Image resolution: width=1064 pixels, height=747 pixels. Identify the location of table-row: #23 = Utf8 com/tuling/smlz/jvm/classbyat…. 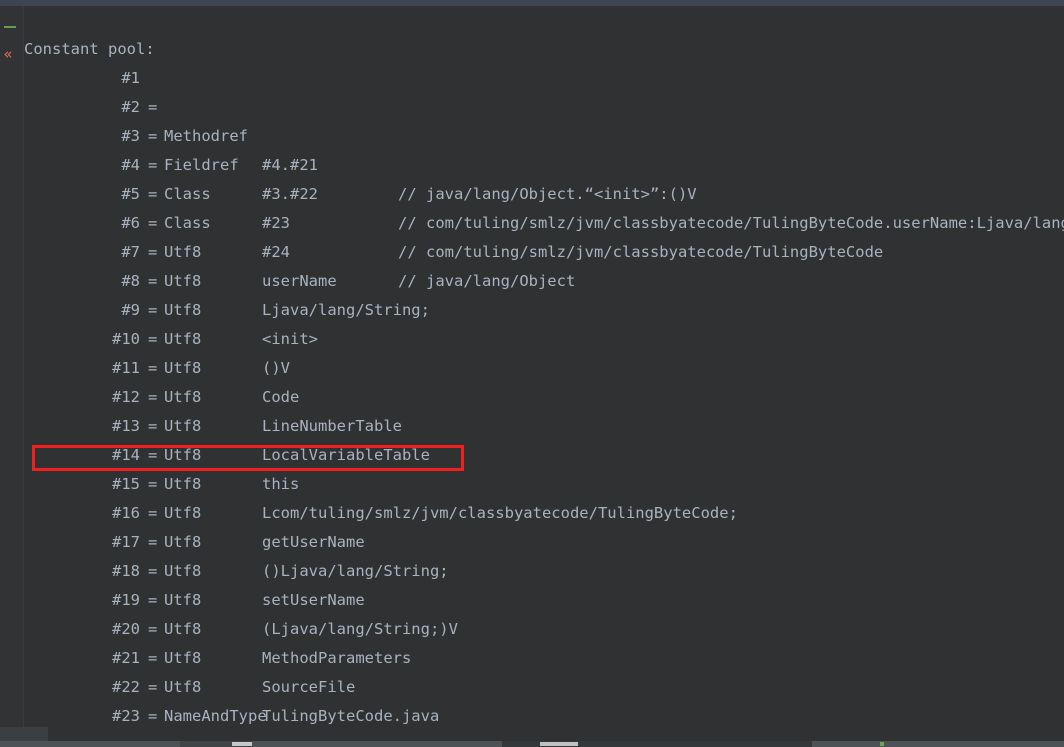
(544, 699).